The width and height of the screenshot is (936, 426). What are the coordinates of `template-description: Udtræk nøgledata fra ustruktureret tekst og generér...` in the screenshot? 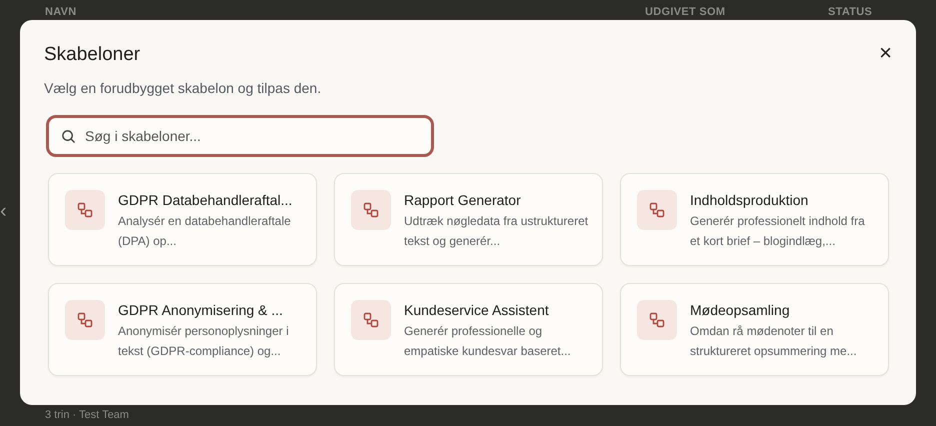 It's located at (497, 231).